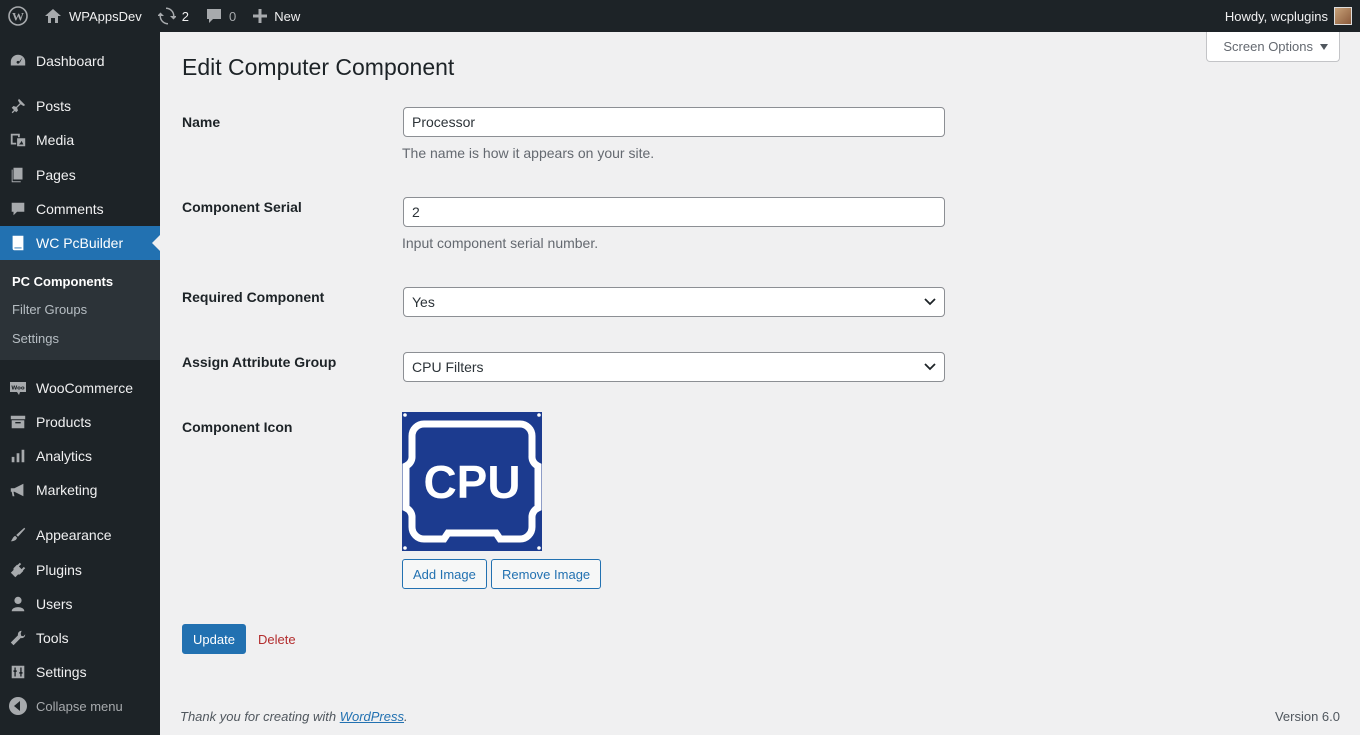  I want to click on megaphone-icon, so click(18, 490).